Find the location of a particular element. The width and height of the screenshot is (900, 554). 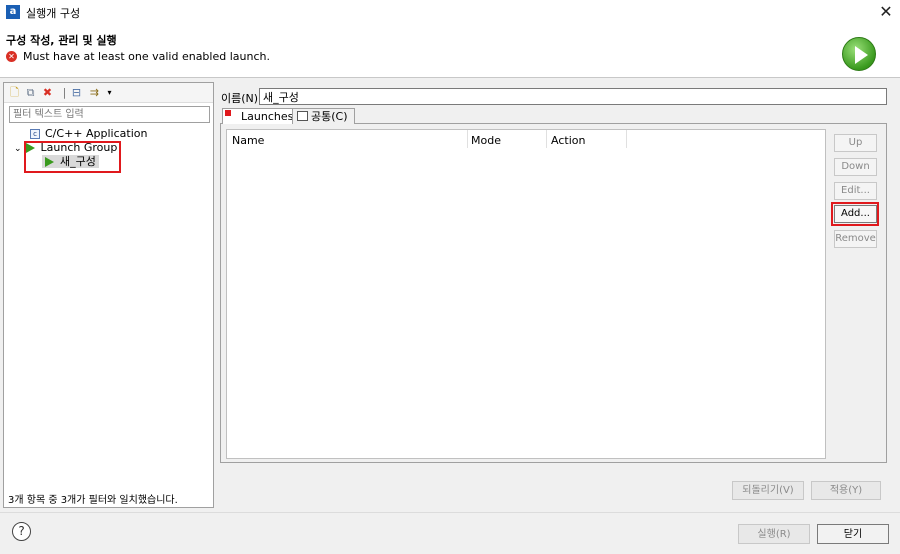

duplicate-icon: ⧉ is located at coordinates (30, 92).